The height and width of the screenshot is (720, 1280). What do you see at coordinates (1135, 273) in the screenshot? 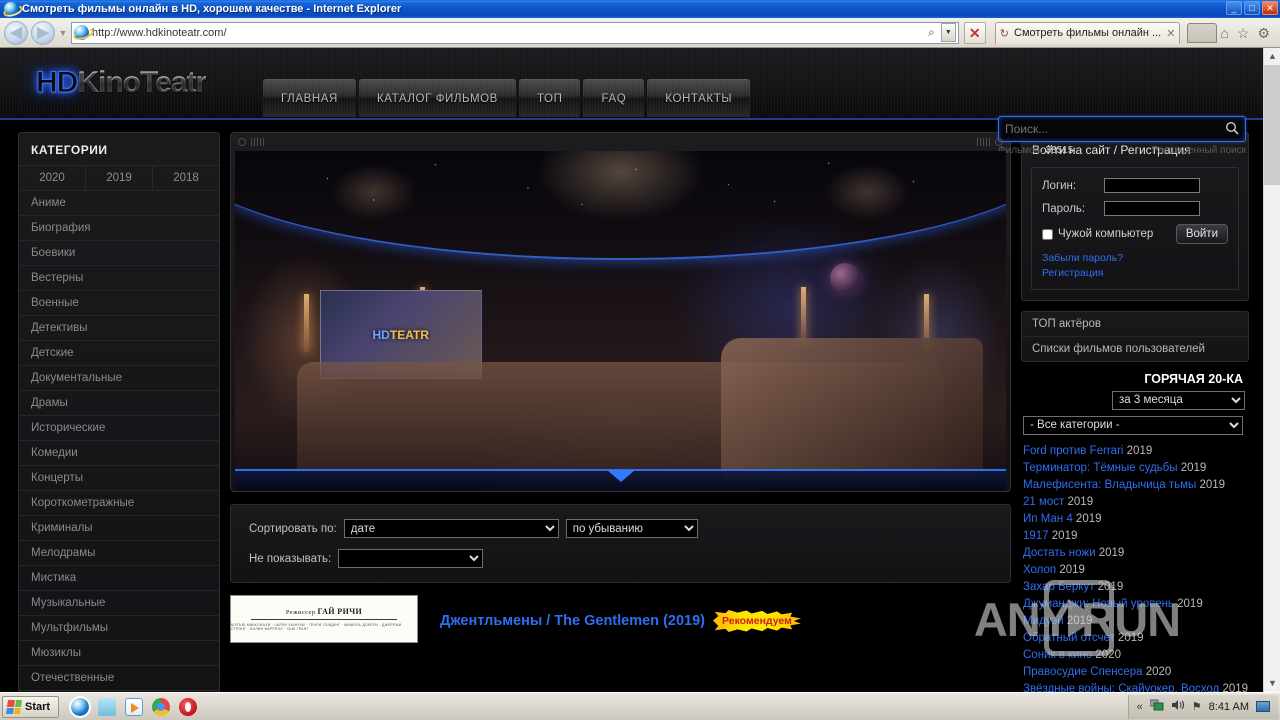
I see `register-link: Регистрация` at bounding box center [1135, 273].